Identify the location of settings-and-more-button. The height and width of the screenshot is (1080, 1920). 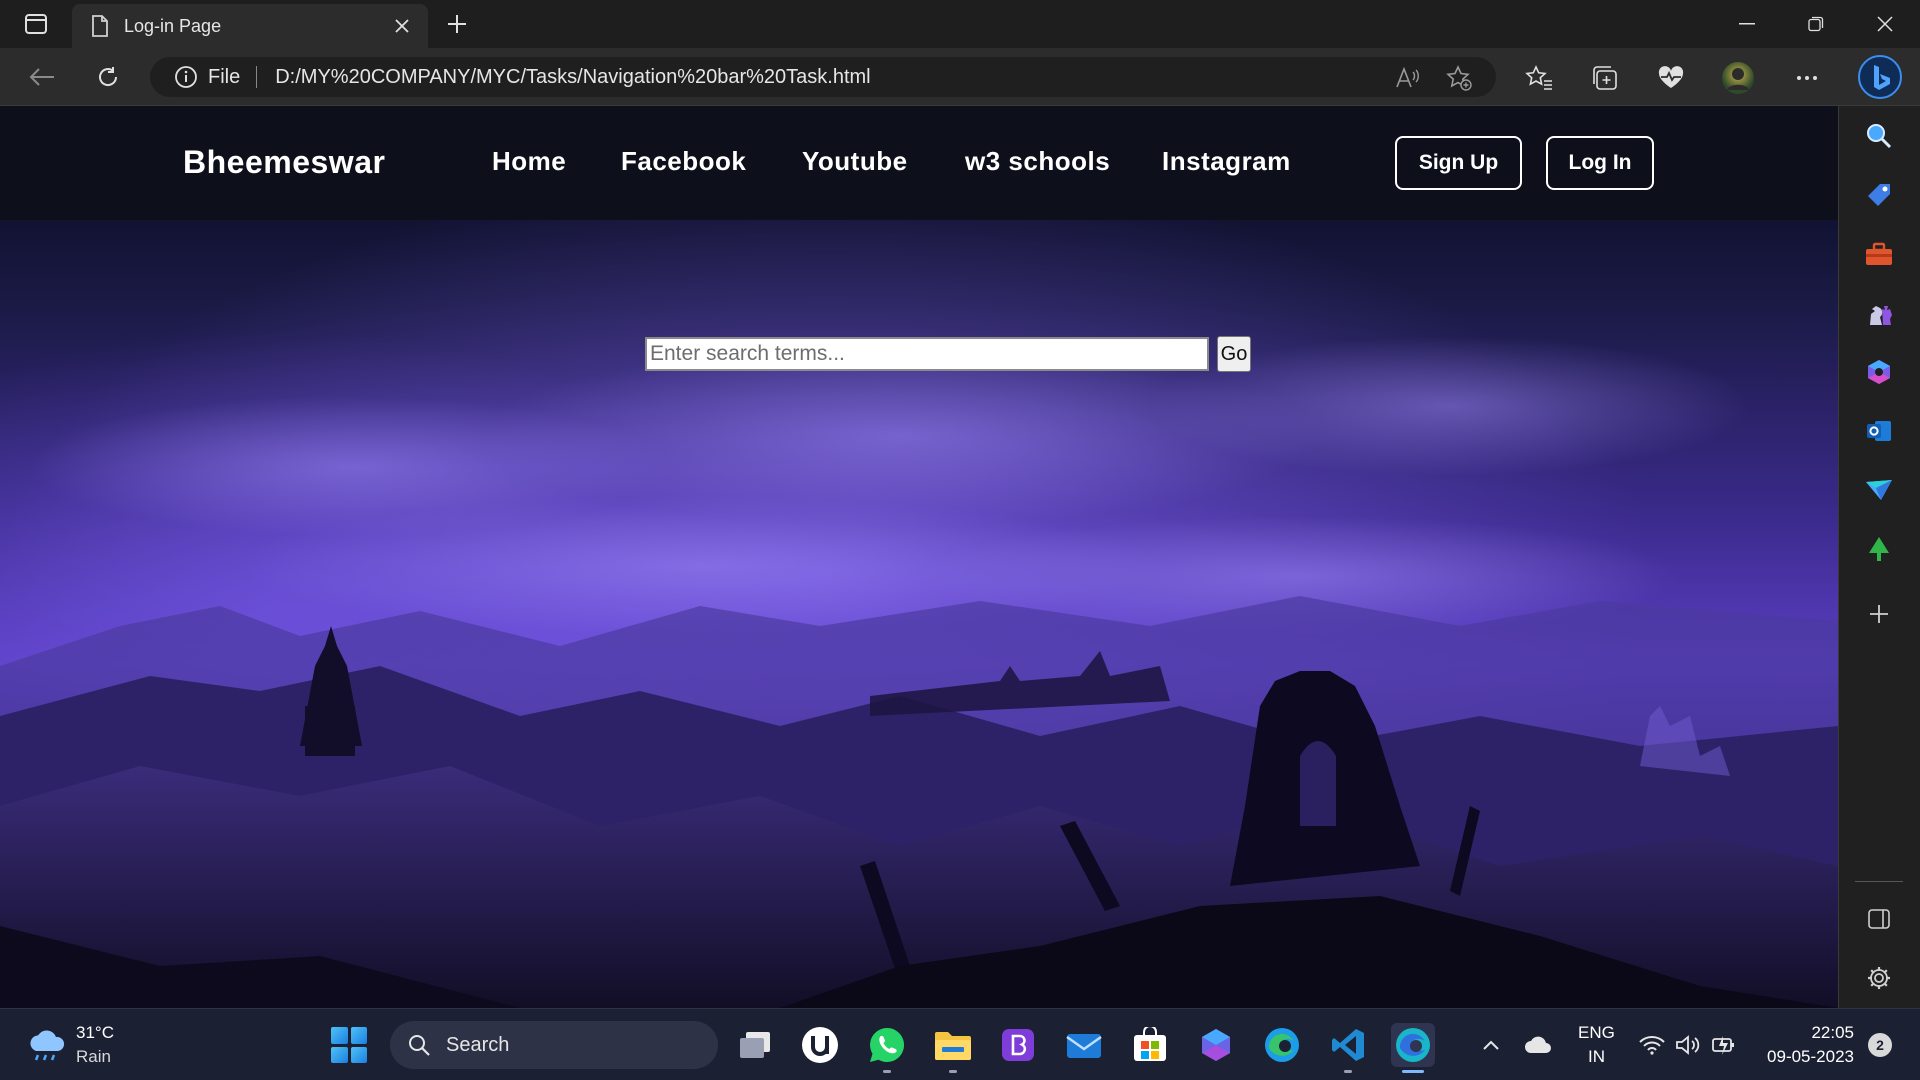
(1807, 78).